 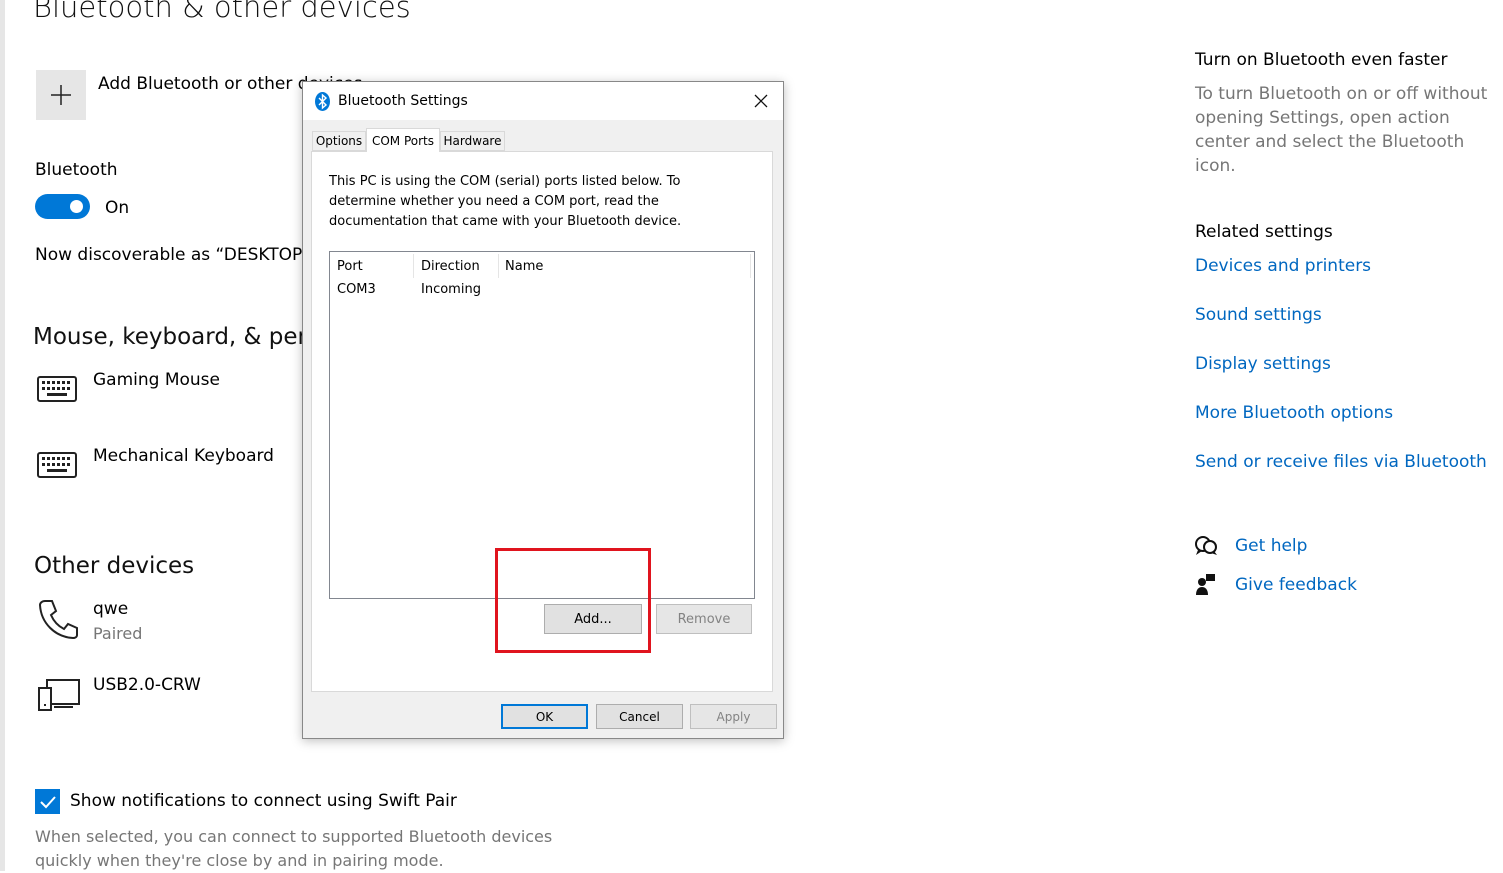 I want to click on discoverable-text: Now discoverable as “DESKTOP-UE, so click(x=183, y=255).